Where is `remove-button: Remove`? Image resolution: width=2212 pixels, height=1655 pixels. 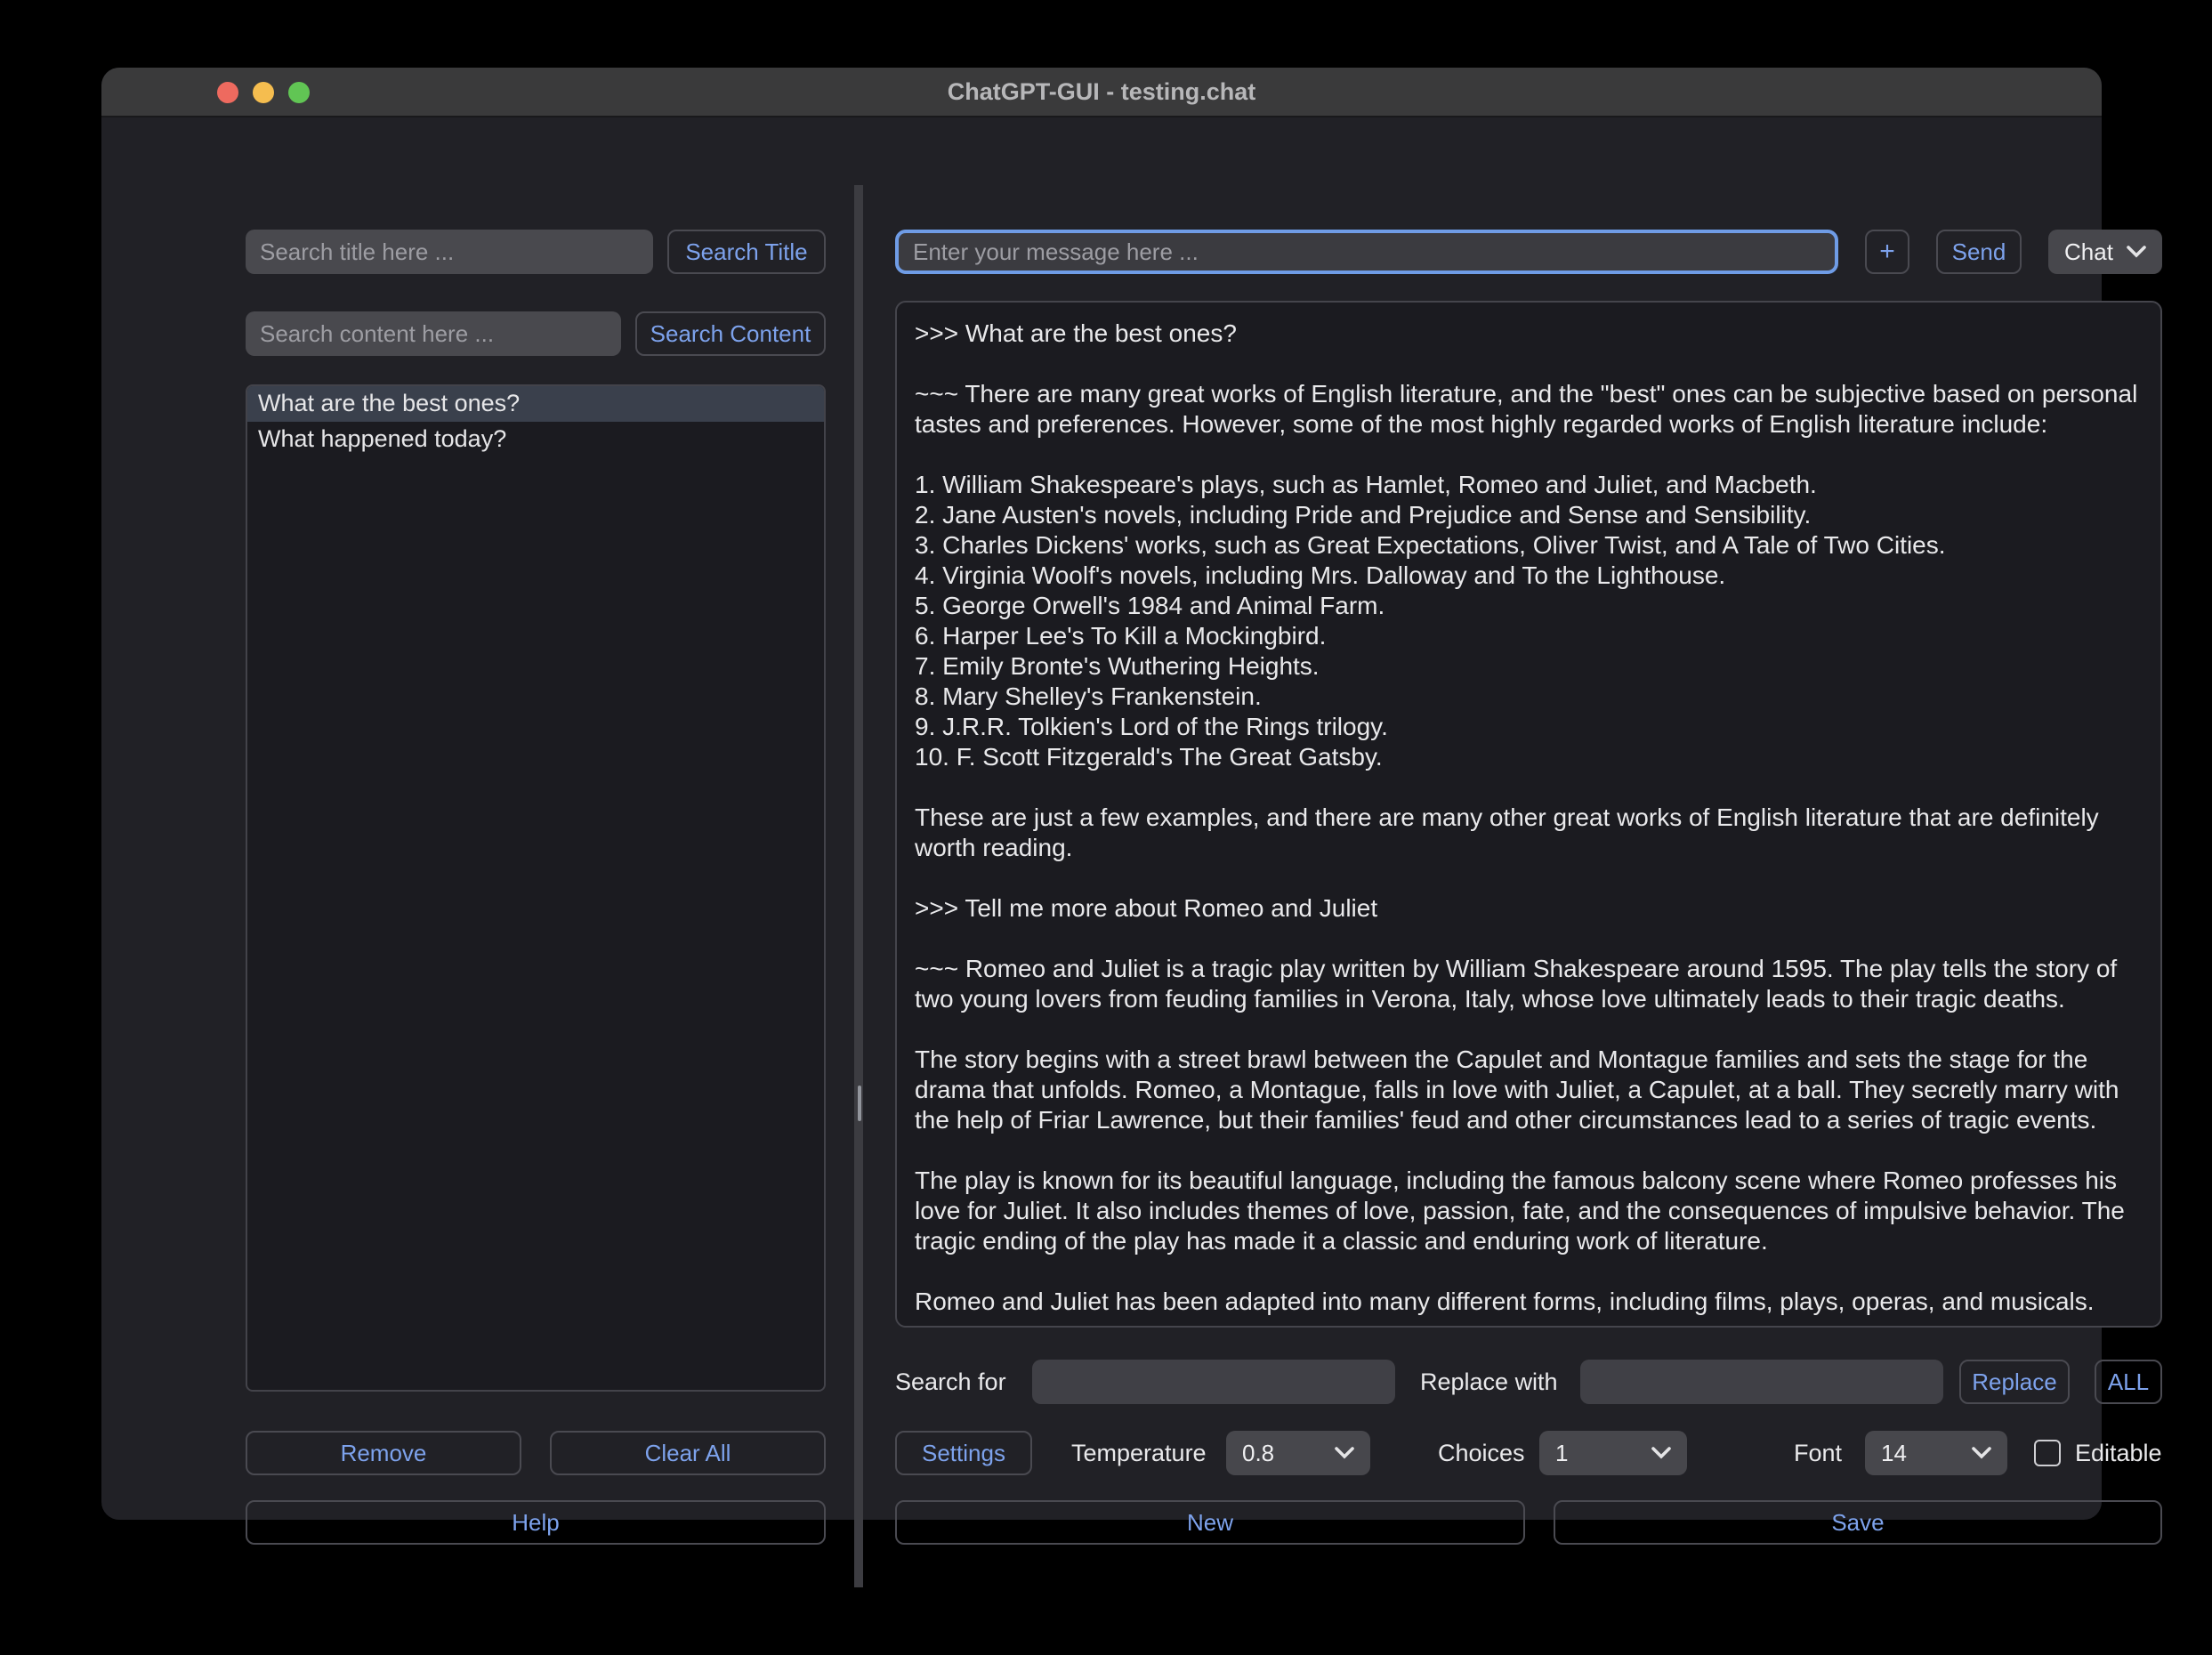 remove-button: Remove is located at coordinates (384, 1453).